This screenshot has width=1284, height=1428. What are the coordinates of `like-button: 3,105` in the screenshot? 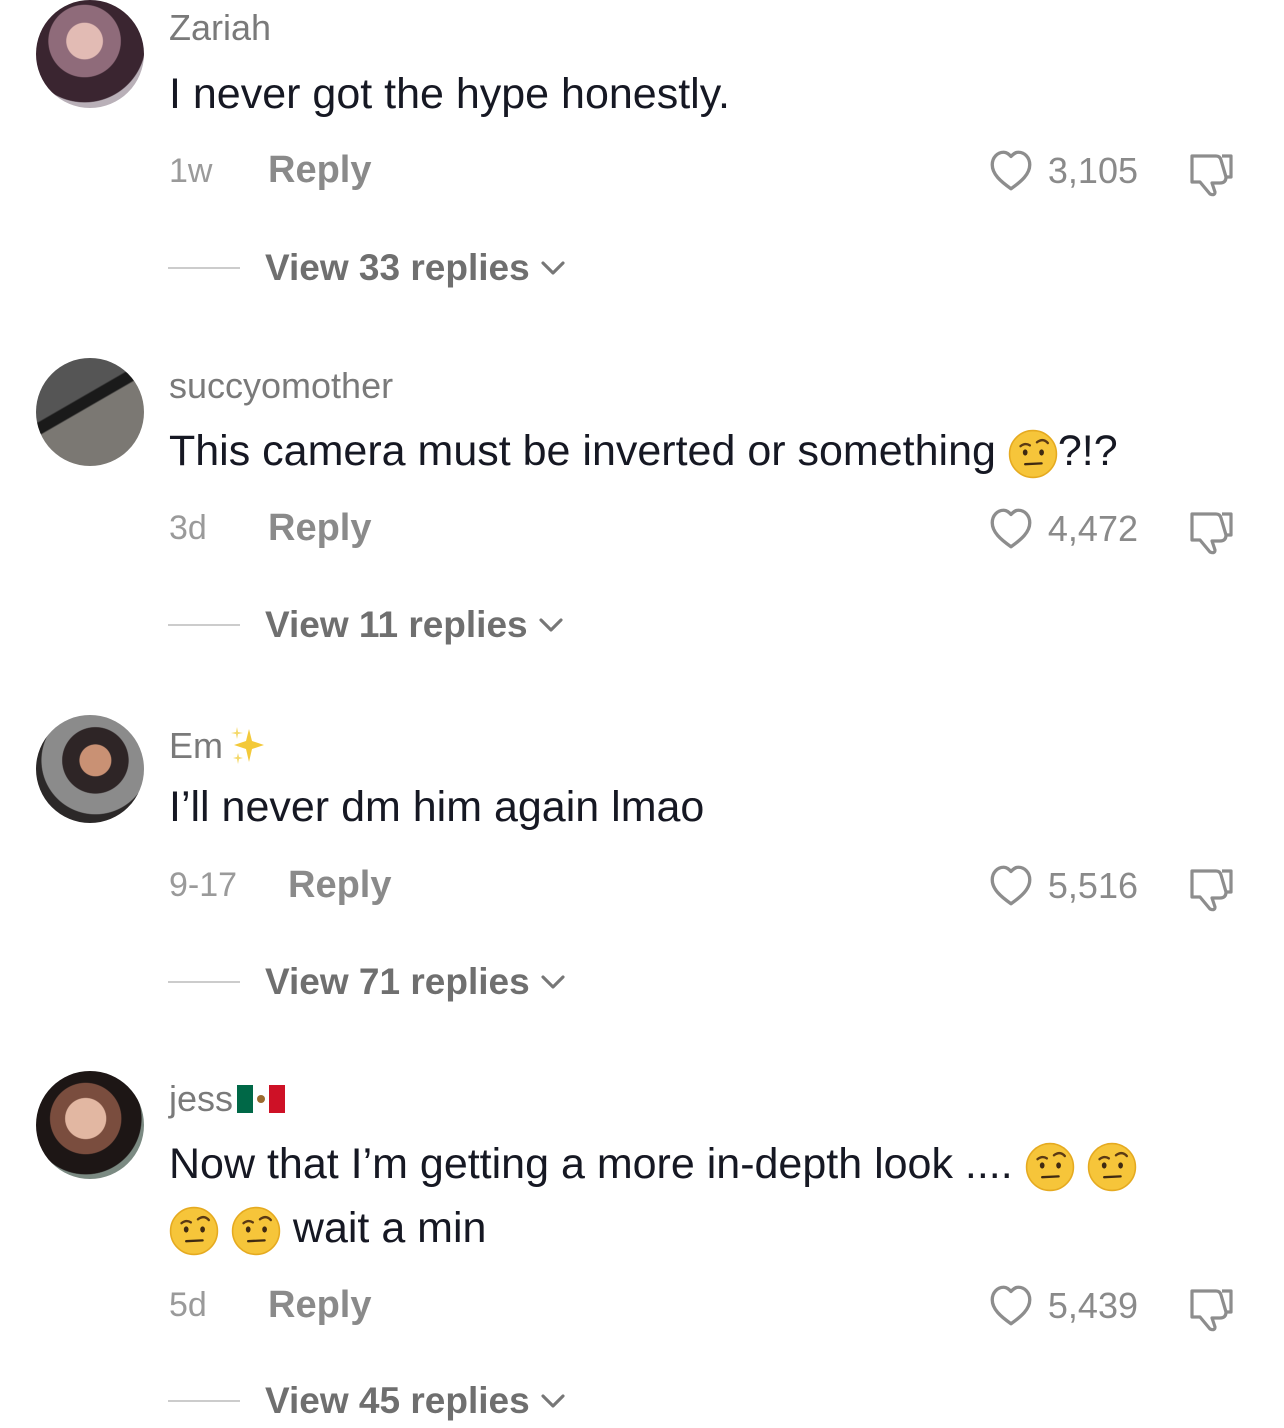 It's located at (1062, 171).